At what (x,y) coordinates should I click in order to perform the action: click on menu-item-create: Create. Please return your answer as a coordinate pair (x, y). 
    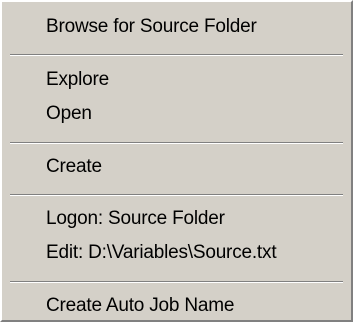
    Looking at the image, I should click on (74, 167).